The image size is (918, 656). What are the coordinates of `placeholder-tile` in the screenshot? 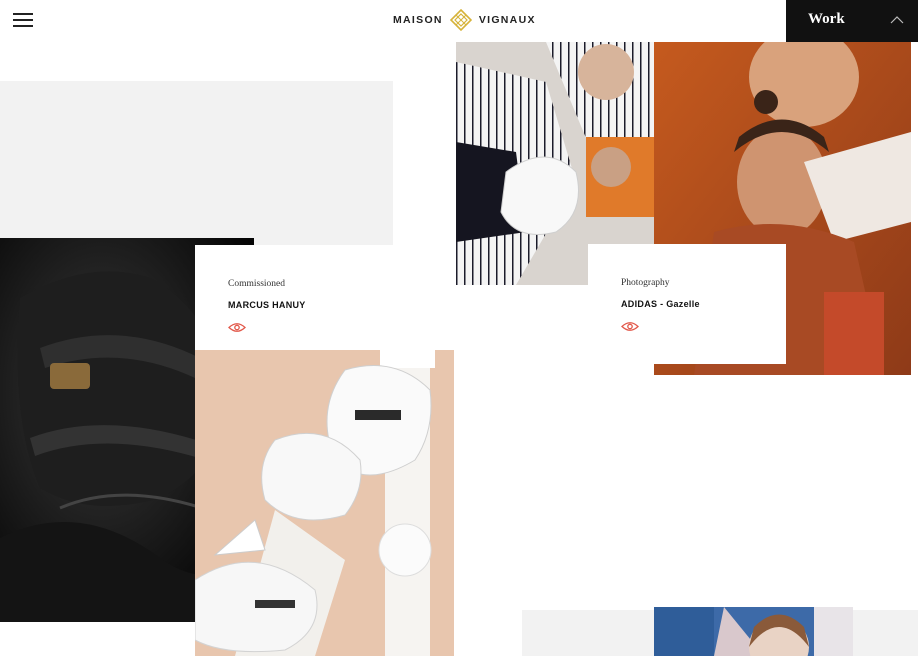 It's located at (196, 163).